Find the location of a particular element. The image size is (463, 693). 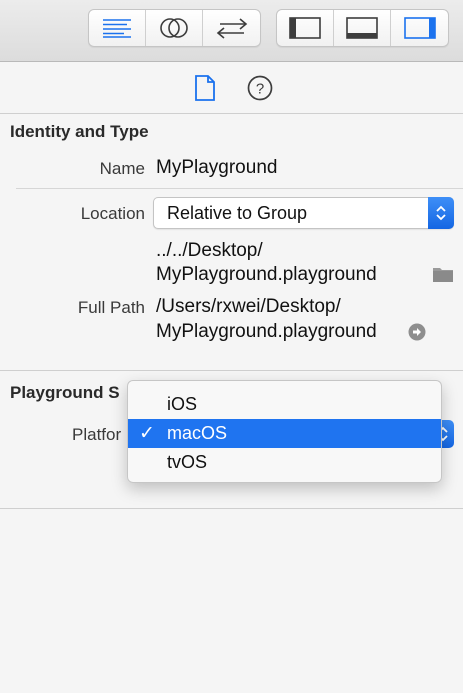

file-inspector-icon is located at coordinates (205, 88).